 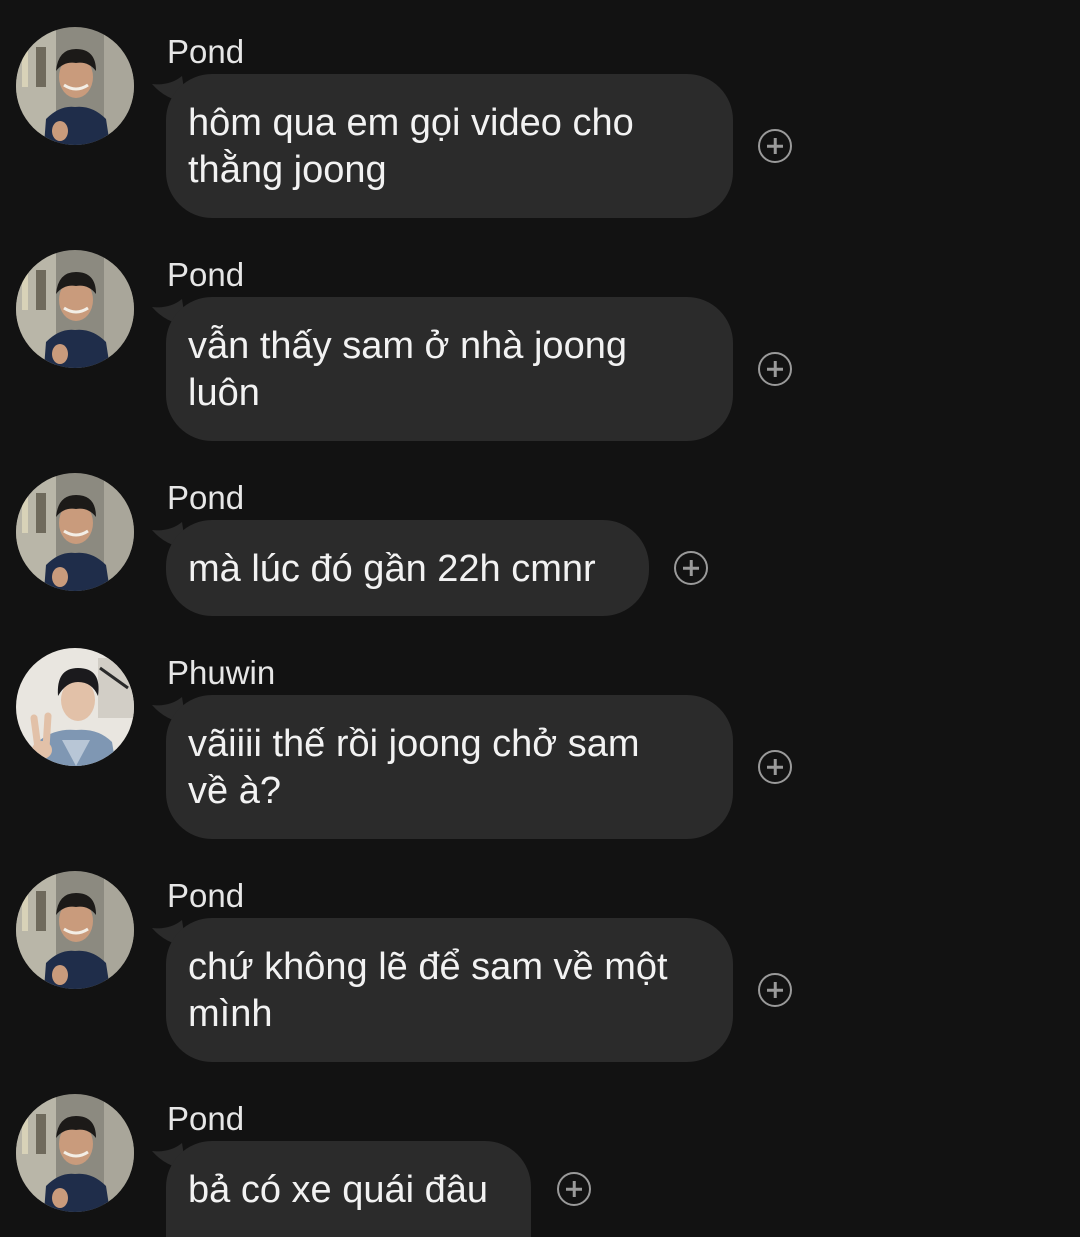 I want to click on message-bubble: chứ không lẽ để sam về một mình, so click(x=449, y=990).